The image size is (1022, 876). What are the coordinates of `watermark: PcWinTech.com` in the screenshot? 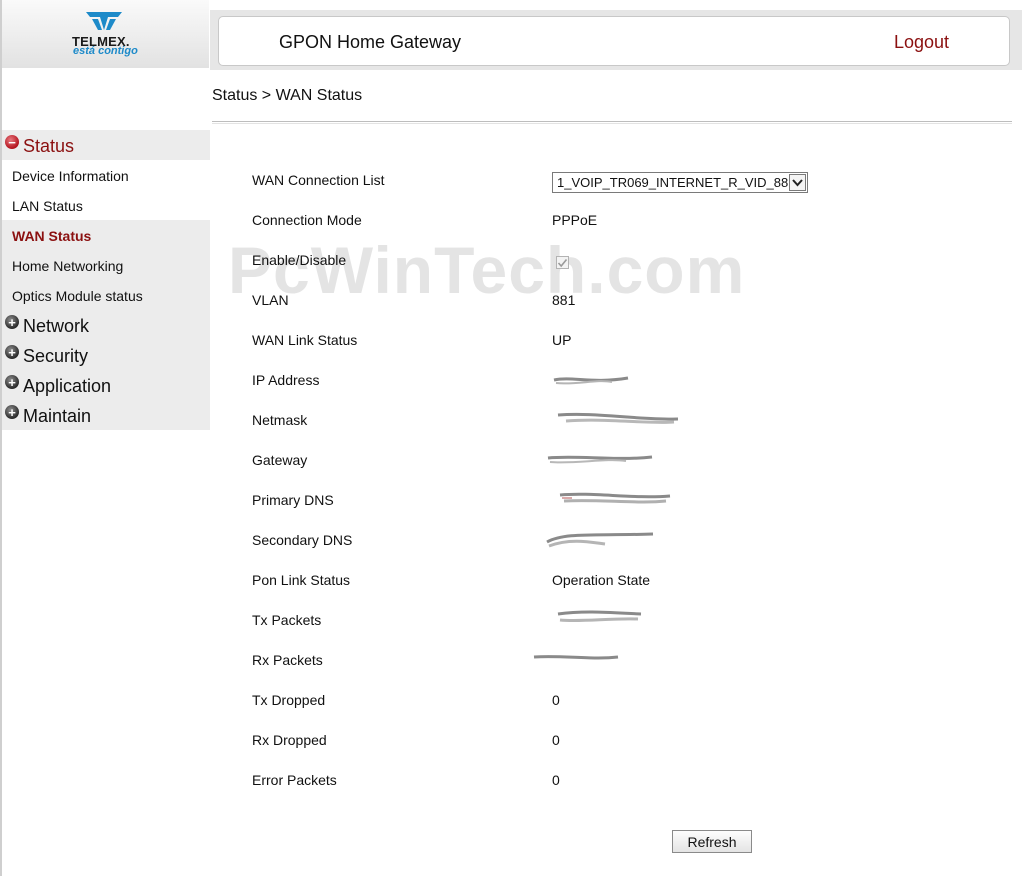 It's located at (487, 270).